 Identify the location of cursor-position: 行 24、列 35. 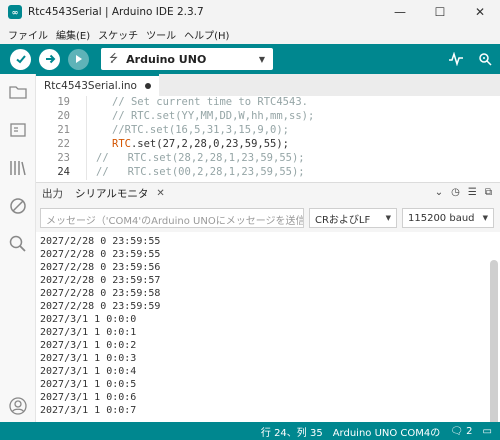
(292, 431).